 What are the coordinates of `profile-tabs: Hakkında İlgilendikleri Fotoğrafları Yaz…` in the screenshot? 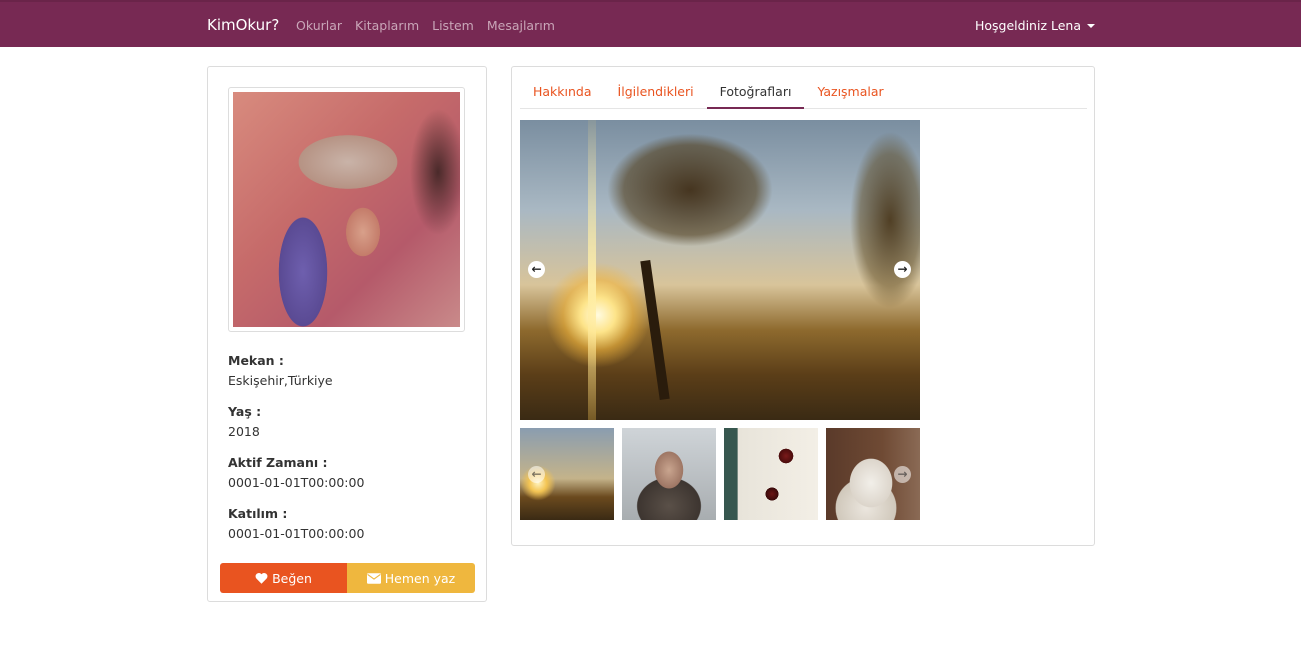 It's located at (803, 92).